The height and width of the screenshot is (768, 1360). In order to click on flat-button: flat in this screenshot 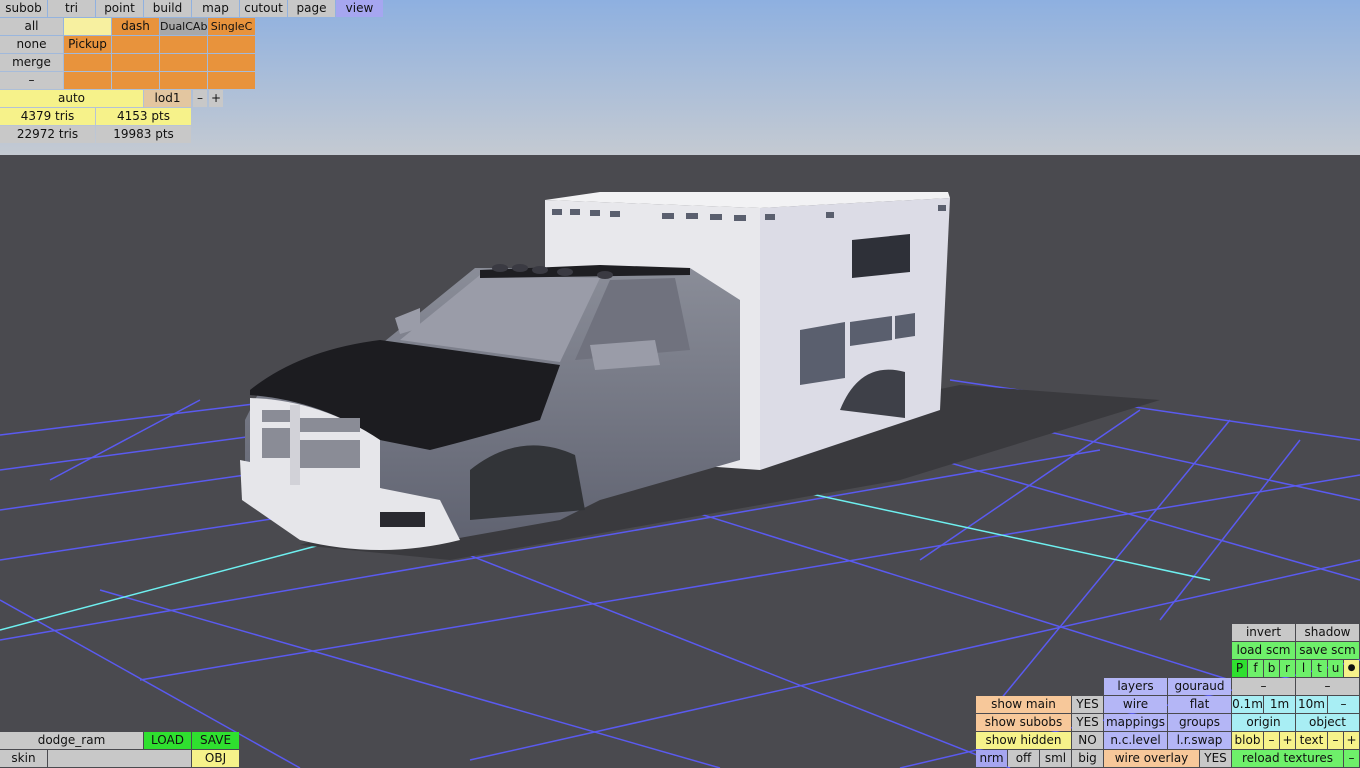, I will do `click(1199, 704)`.